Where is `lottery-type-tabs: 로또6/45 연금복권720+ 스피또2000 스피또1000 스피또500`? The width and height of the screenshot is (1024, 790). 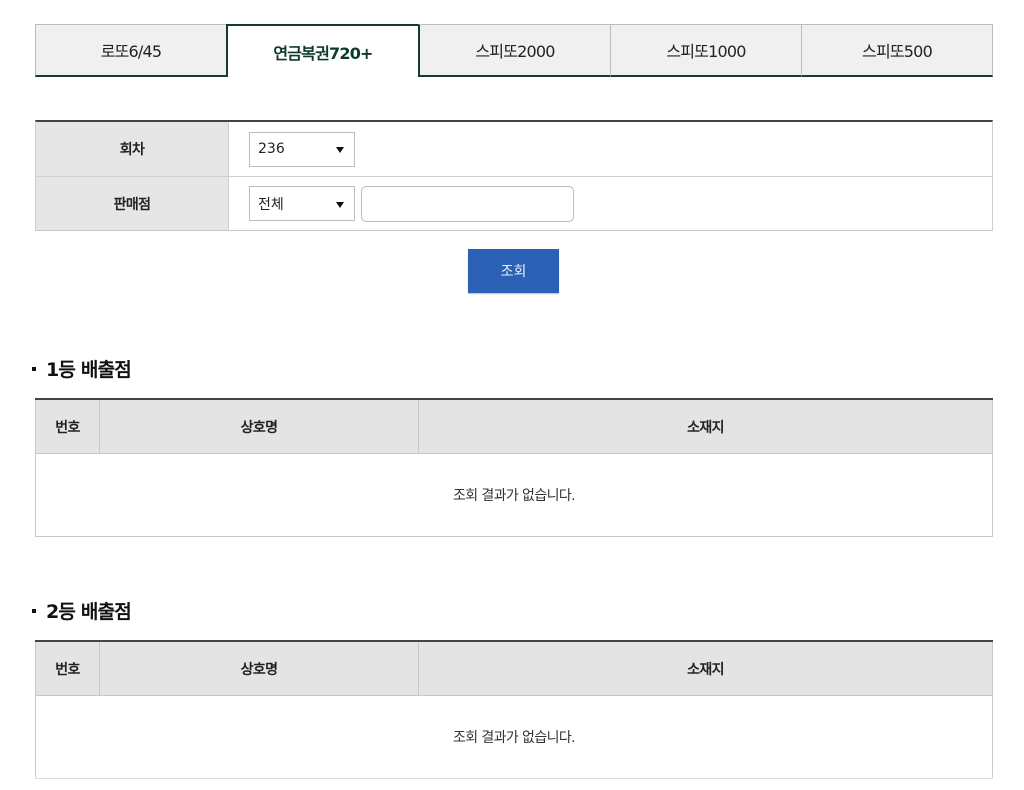 lottery-type-tabs: 로또6/45 연금복권720+ 스피또2000 스피또1000 스피또500 is located at coordinates (514, 50).